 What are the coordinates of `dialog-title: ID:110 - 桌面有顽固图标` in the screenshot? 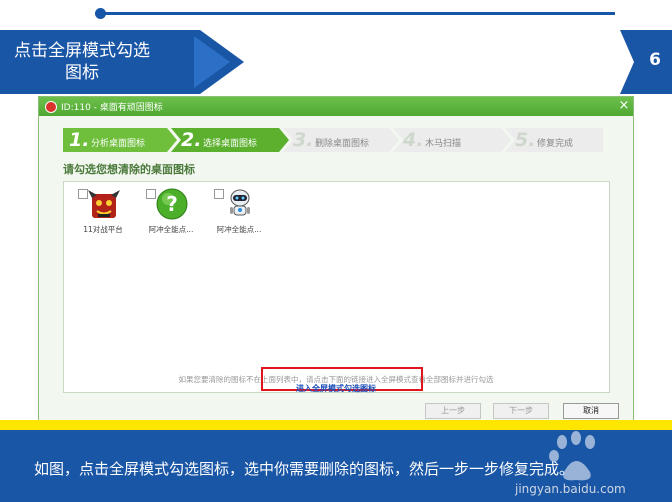 It's located at (112, 108).